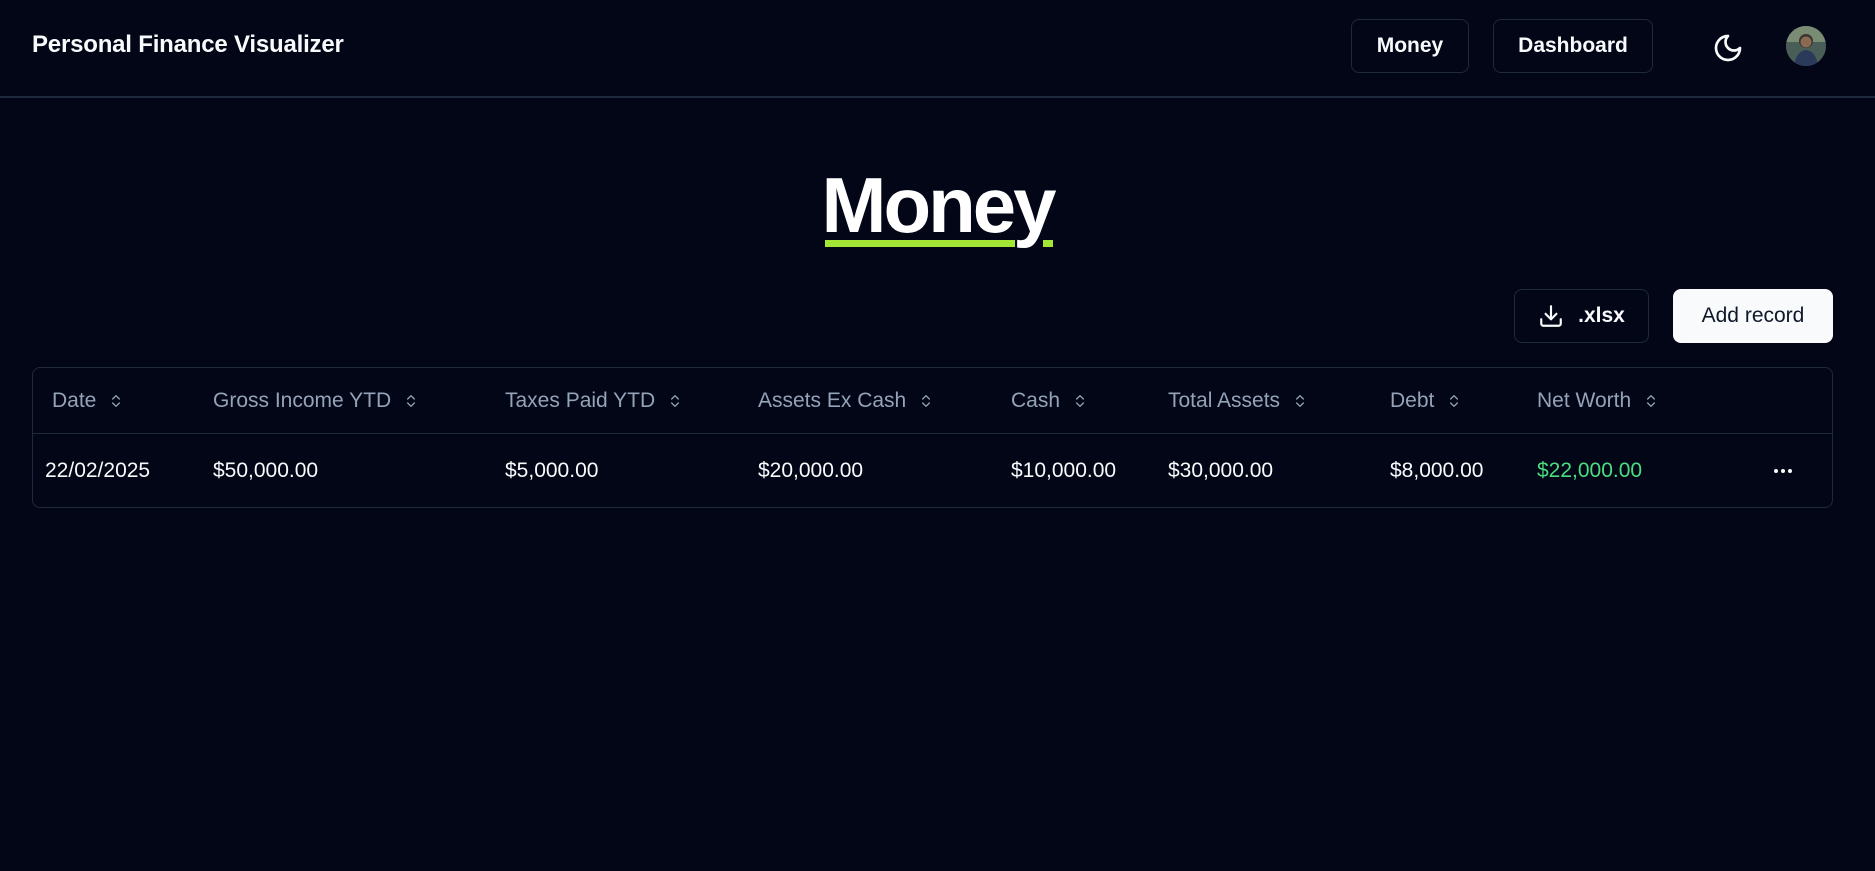 The height and width of the screenshot is (871, 1875). What do you see at coordinates (1590, 470) in the screenshot?
I see `cell-net-worth: $22,000.00` at bounding box center [1590, 470].